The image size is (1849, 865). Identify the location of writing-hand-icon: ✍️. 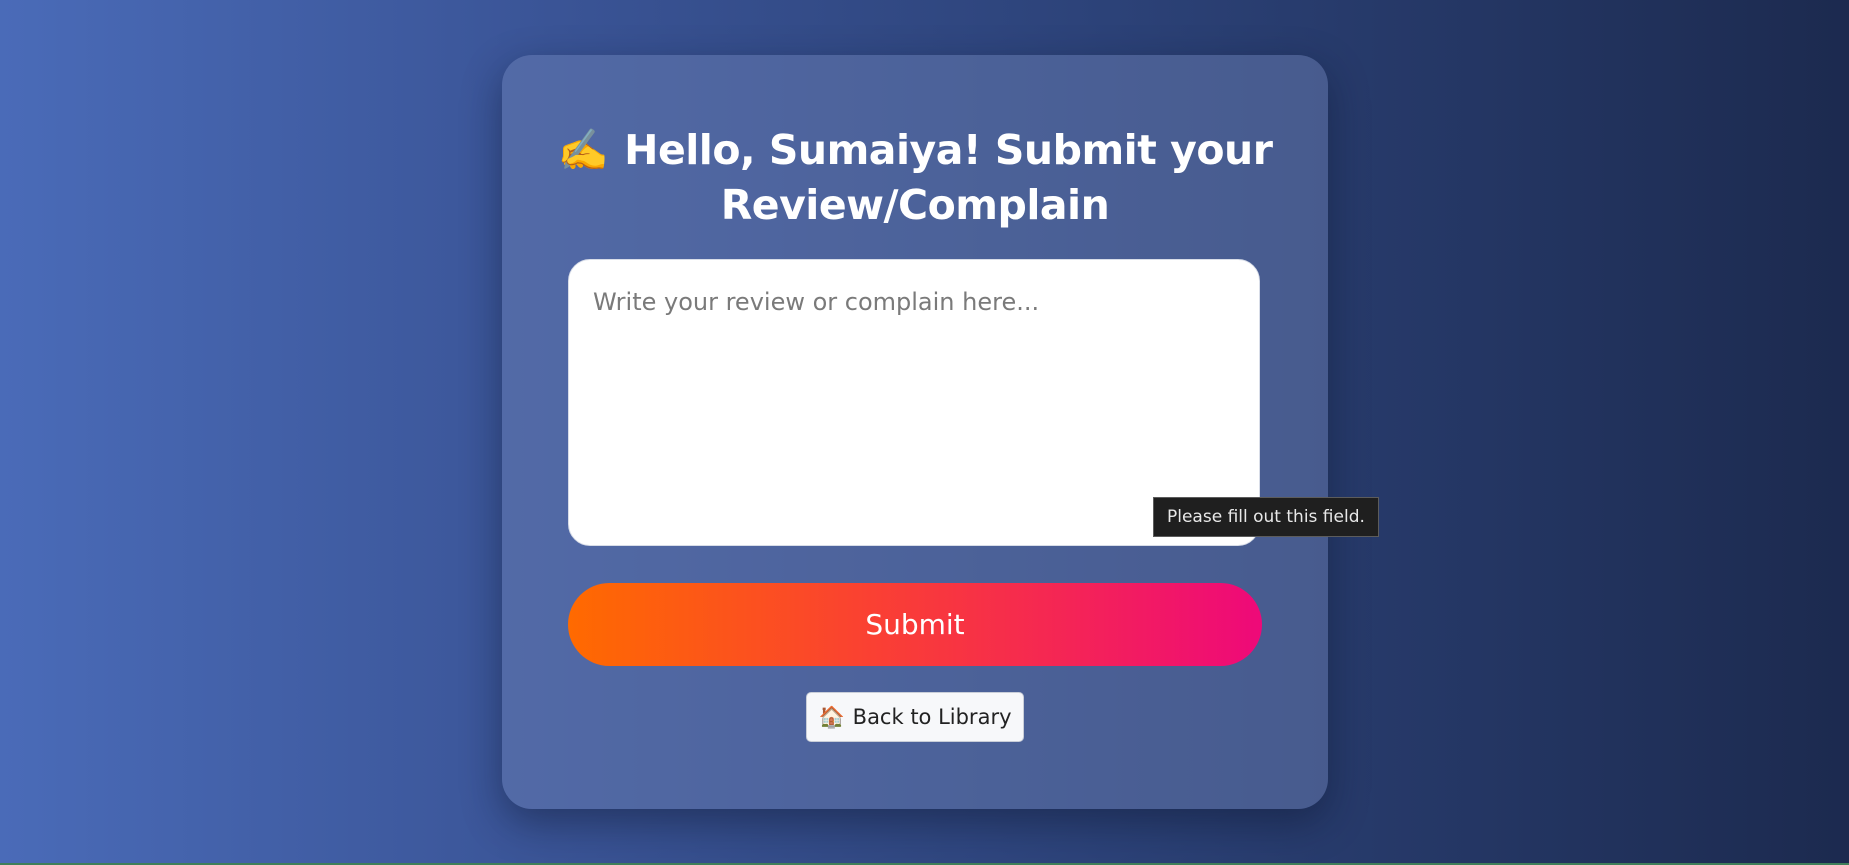
(583, 150).